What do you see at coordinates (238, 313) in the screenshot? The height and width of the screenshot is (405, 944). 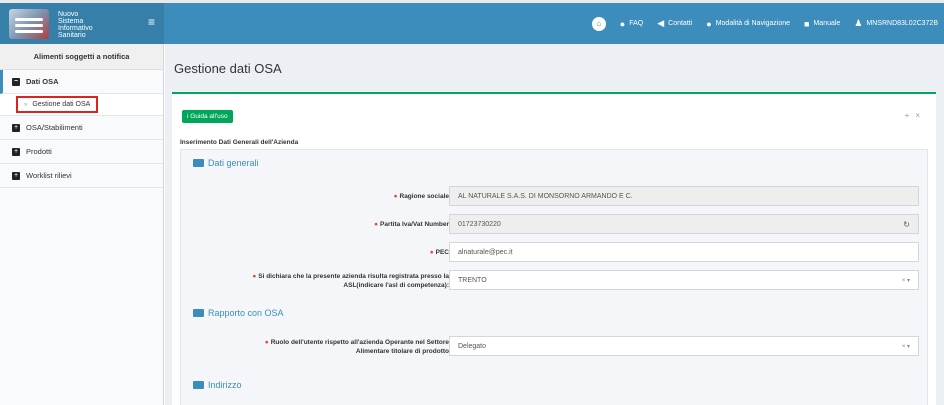 I see `section-rapporto-osa: Rapporto con OSA` at bounding box center [238, 313].